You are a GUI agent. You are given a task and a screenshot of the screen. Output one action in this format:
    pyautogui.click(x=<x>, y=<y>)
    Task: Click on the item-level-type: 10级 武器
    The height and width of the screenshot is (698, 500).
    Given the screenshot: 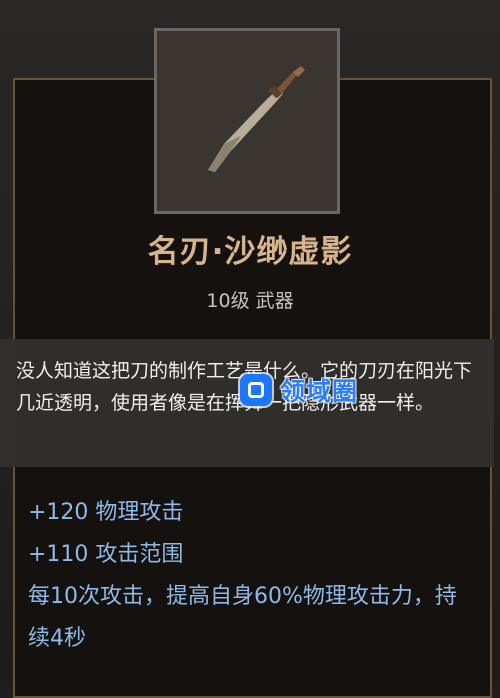 What is the action you would take?
    pyautogui.click(x=250, y=301)
    